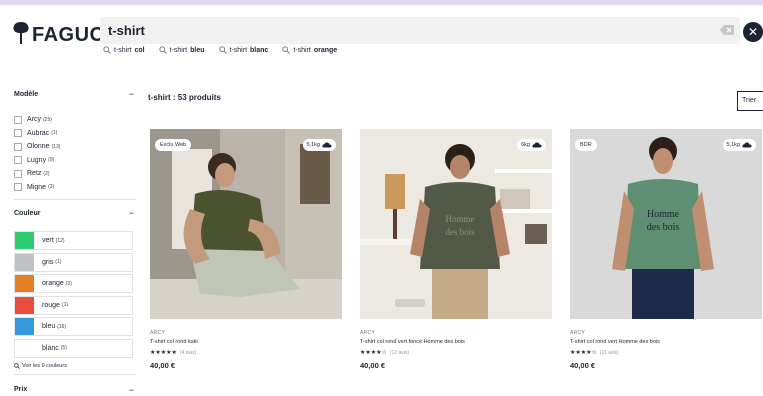  I want to click on print-text-line: Homme, so click(663, 214).